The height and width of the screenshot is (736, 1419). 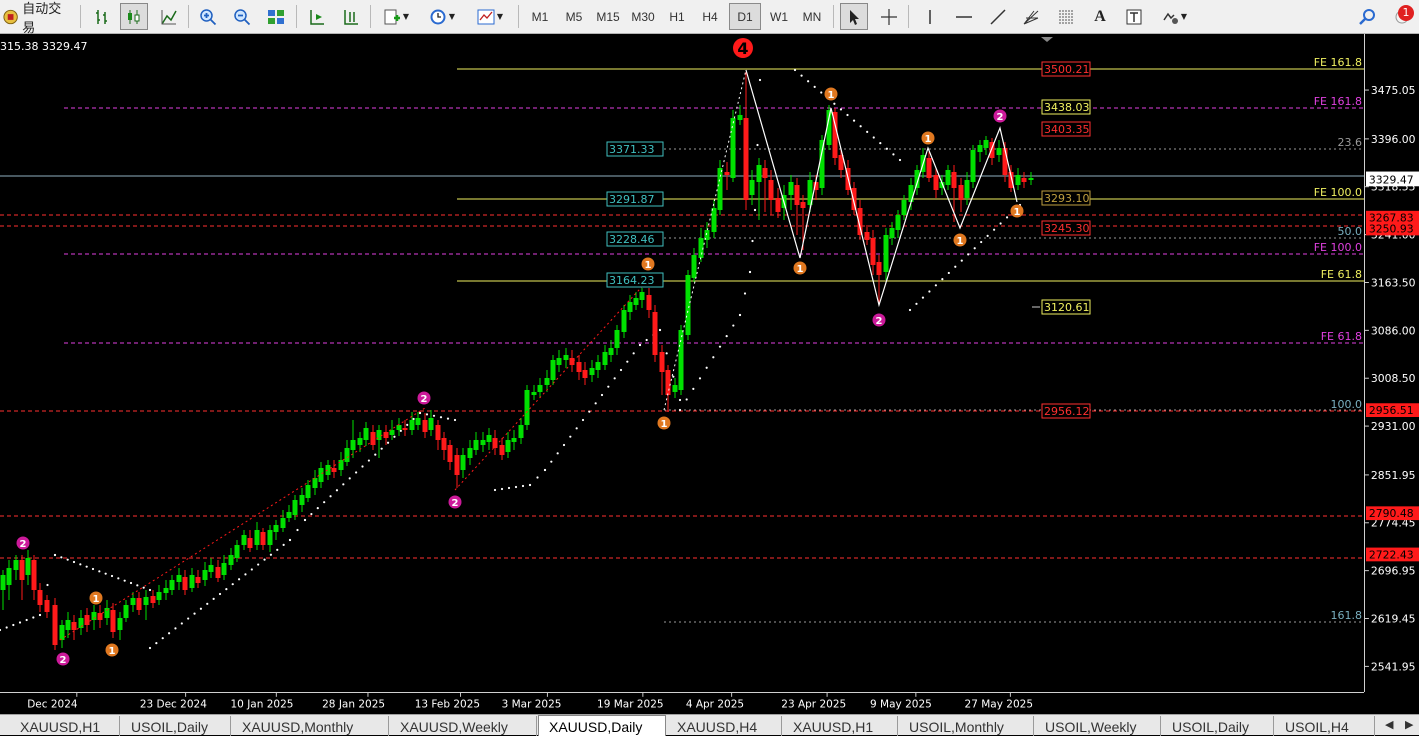 I want to click on periodicity-button: ▼, so click(x=442, y=16).